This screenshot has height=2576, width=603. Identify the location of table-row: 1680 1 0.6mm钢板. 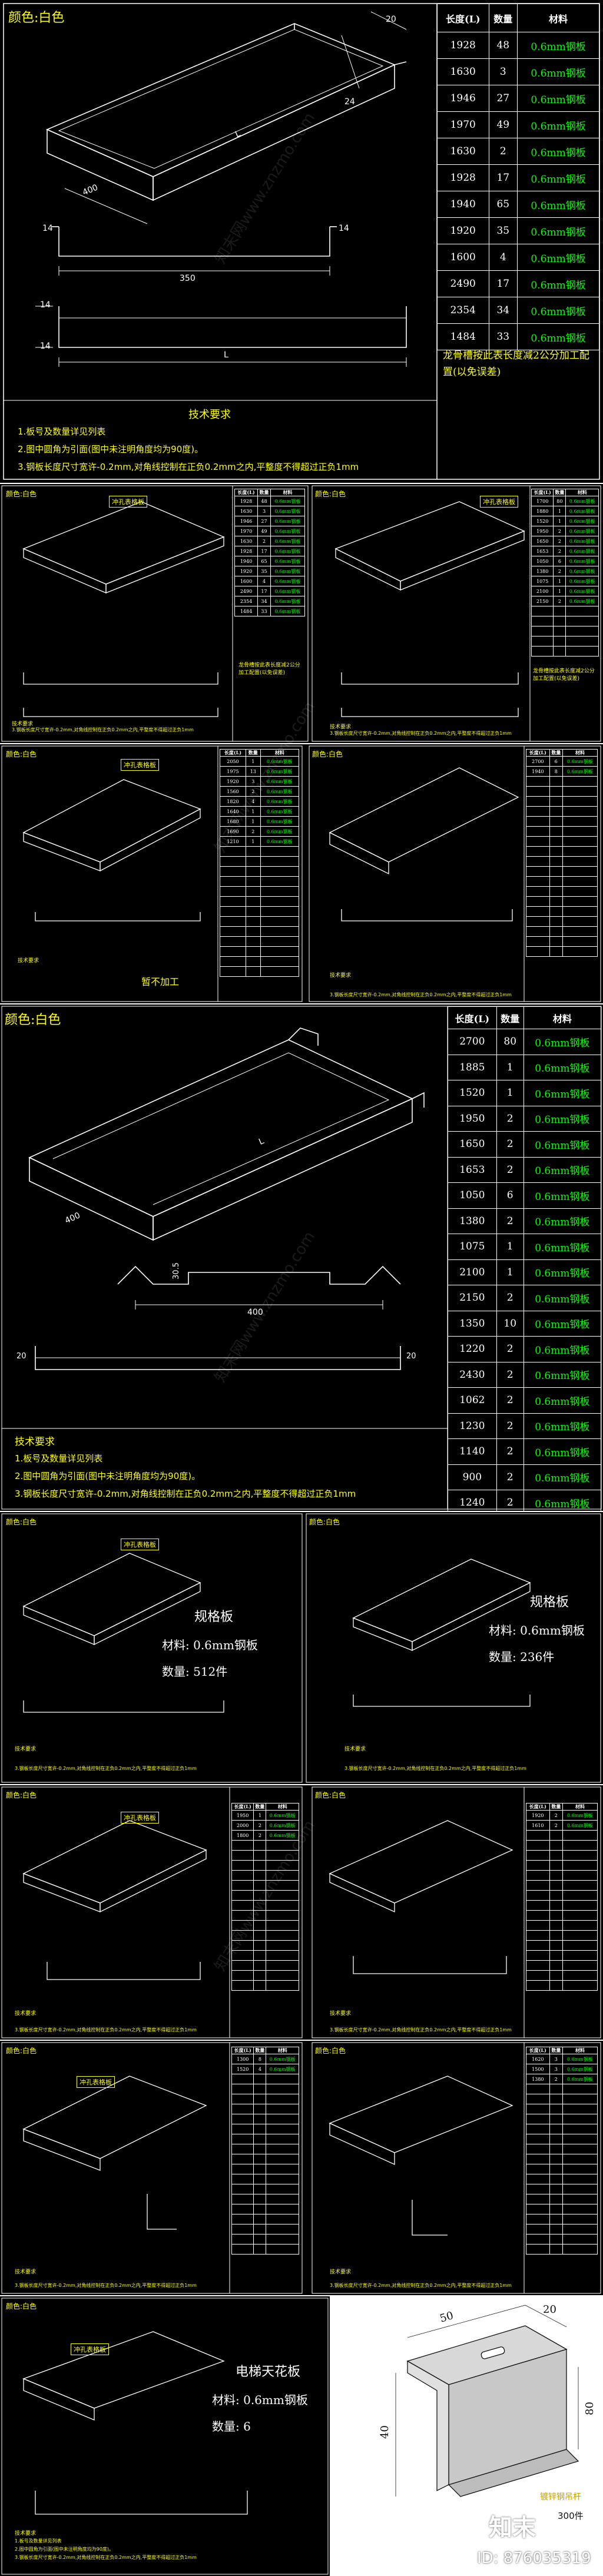
(260, 821).